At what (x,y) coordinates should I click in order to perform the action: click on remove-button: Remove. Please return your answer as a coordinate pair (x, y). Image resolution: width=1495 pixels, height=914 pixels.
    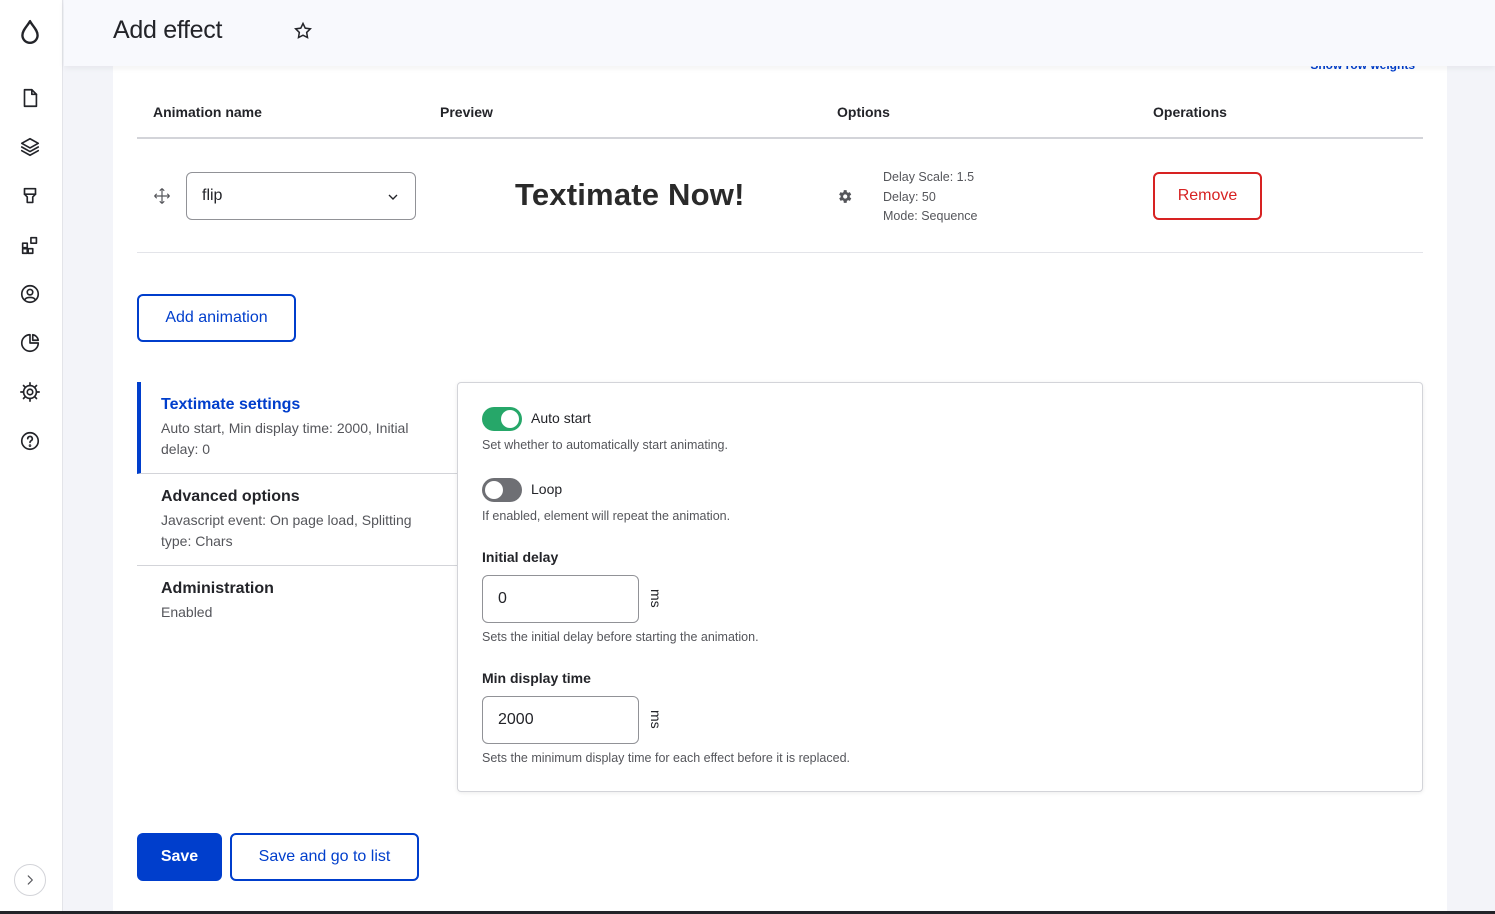
    Looking at the image, I should click on (1207, 196).